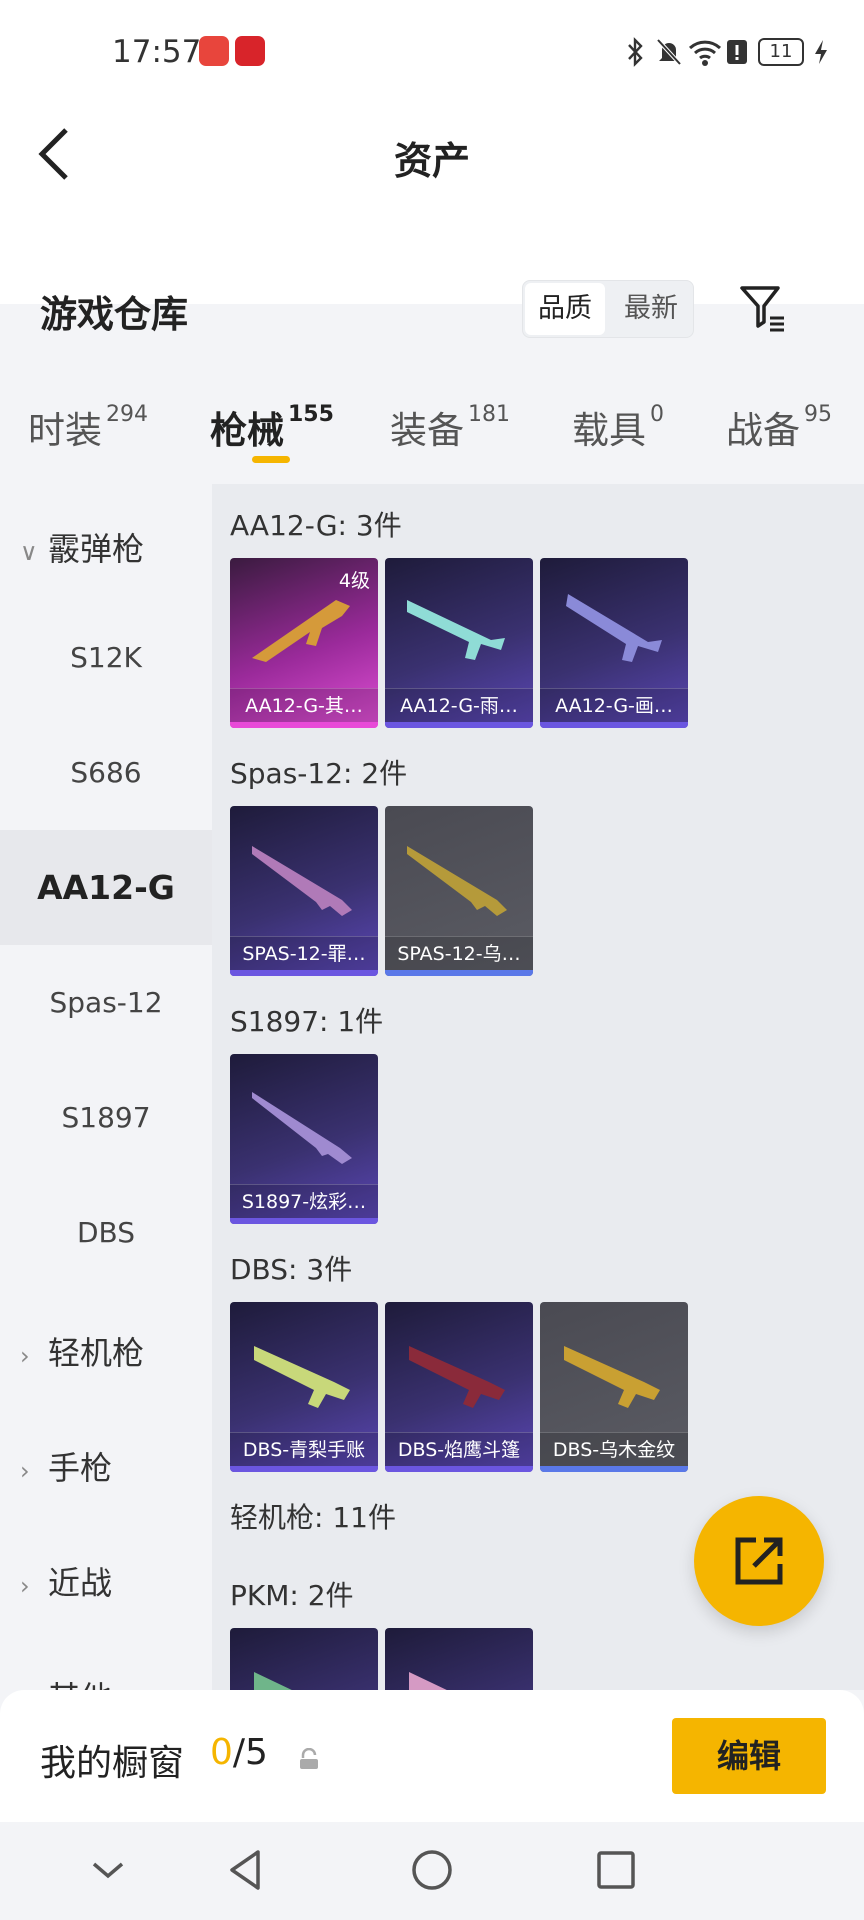  I want to click on showcase-count-used: 0, so click(221, 1752).